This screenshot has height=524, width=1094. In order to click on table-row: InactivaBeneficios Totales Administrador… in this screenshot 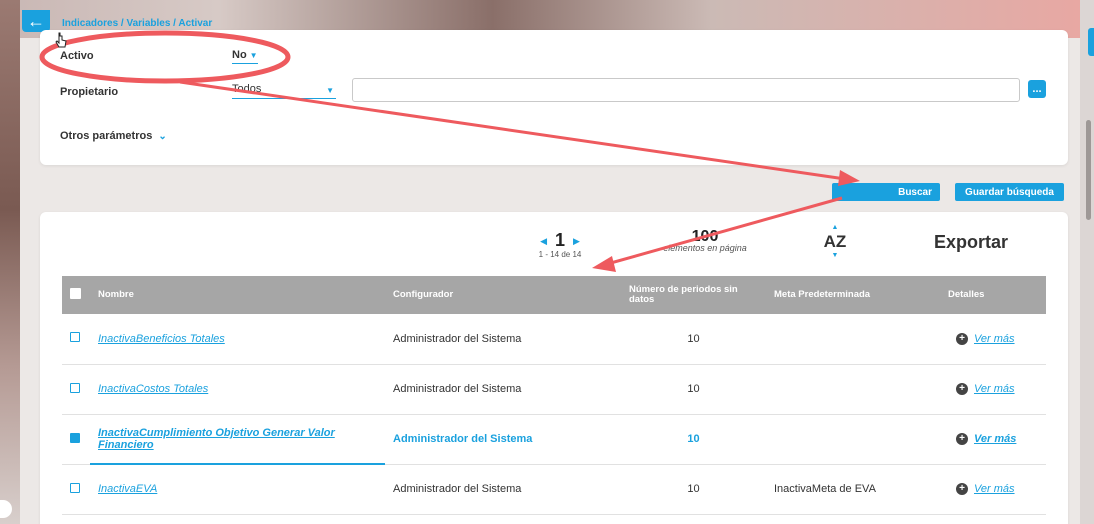, I will do `click(554, 339)`.